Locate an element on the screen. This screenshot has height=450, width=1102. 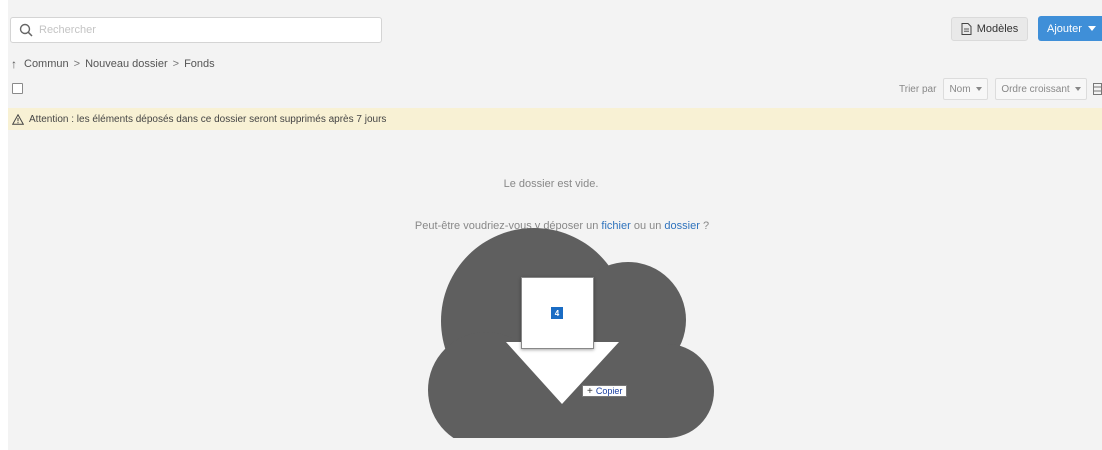
warning-icon is located at coordinates (18, 119).